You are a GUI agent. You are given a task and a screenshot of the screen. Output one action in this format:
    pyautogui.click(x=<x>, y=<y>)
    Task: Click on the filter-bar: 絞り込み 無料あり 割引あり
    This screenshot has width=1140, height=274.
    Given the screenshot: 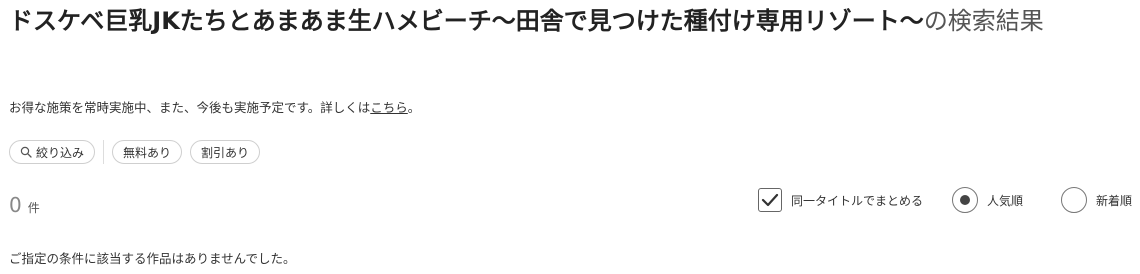 What is the action you would take?
    pyautogui.click(x=135, y=152)
    